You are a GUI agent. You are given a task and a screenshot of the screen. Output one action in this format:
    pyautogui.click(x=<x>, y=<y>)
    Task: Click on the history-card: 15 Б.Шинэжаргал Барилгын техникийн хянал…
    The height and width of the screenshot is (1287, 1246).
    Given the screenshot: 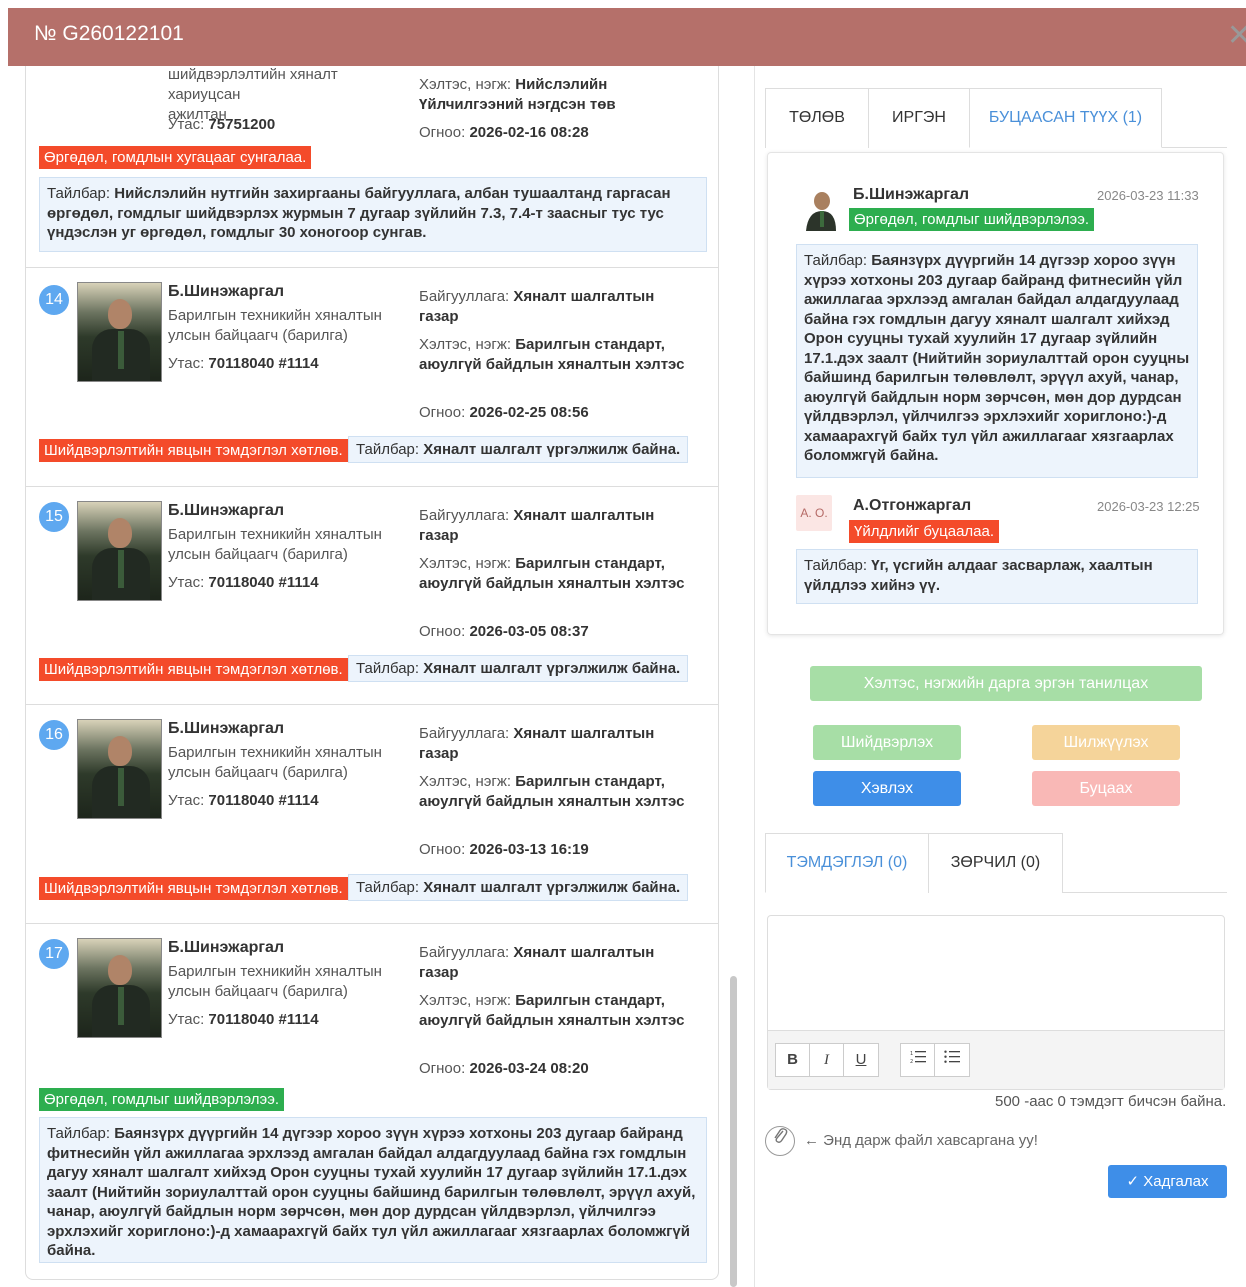 What is the action you would take?
    pyautogui.click(x=372, y=596)
    